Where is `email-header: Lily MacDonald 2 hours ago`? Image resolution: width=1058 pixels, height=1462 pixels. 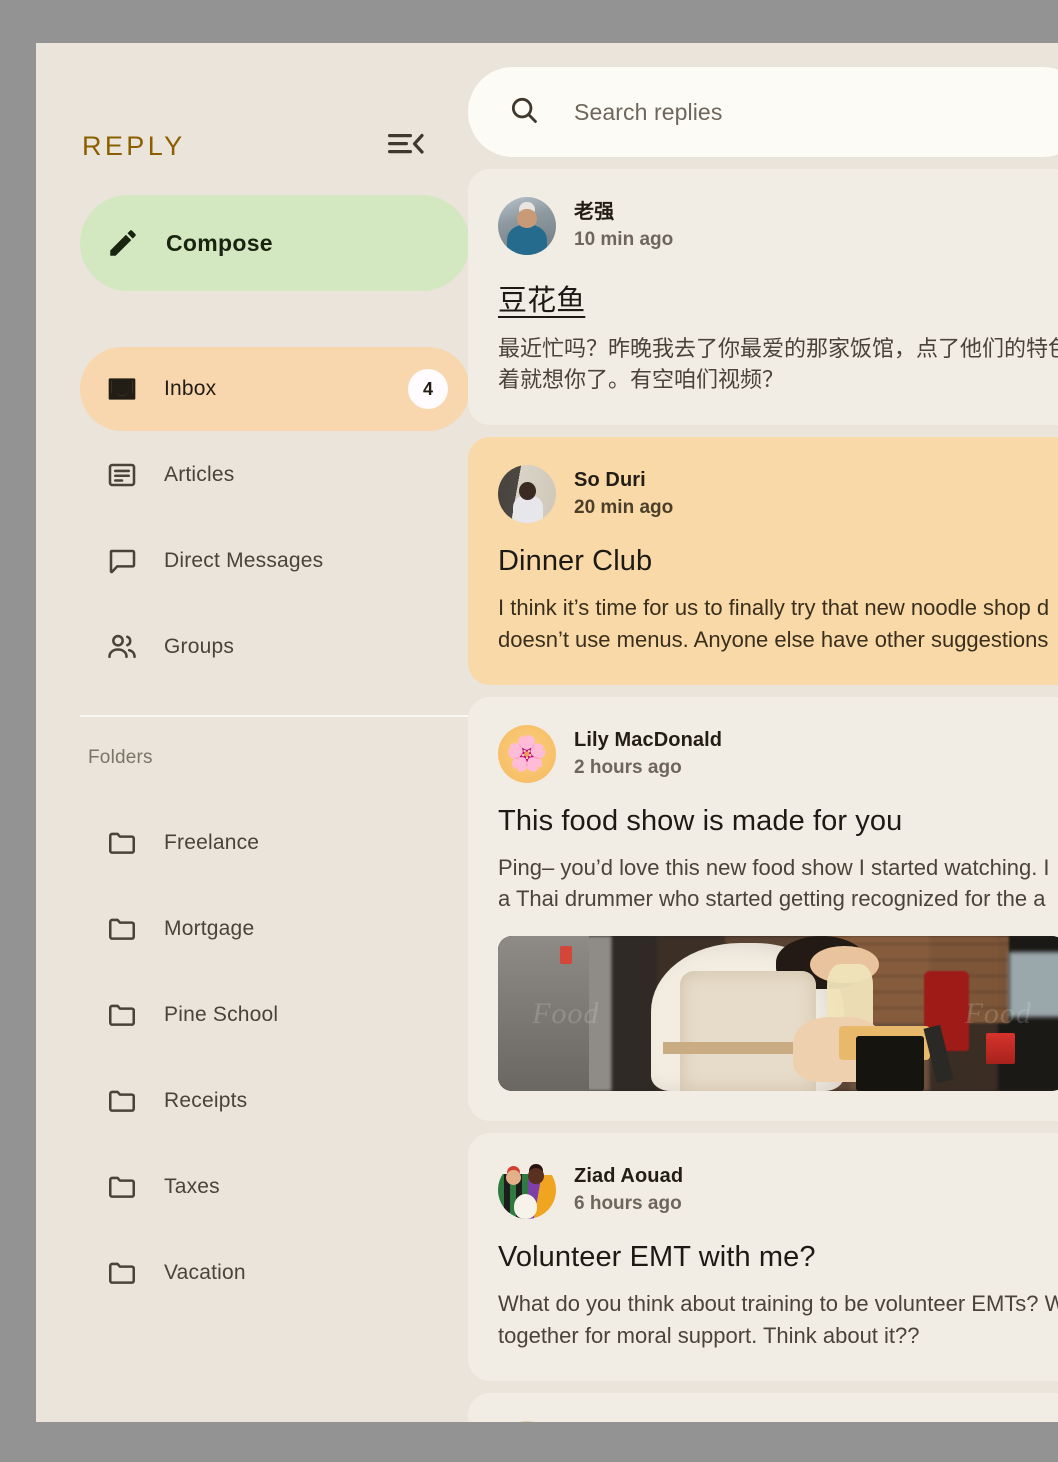
email-header: Lily MacDonald 2 hours ago is located at coordinates (778, 753).